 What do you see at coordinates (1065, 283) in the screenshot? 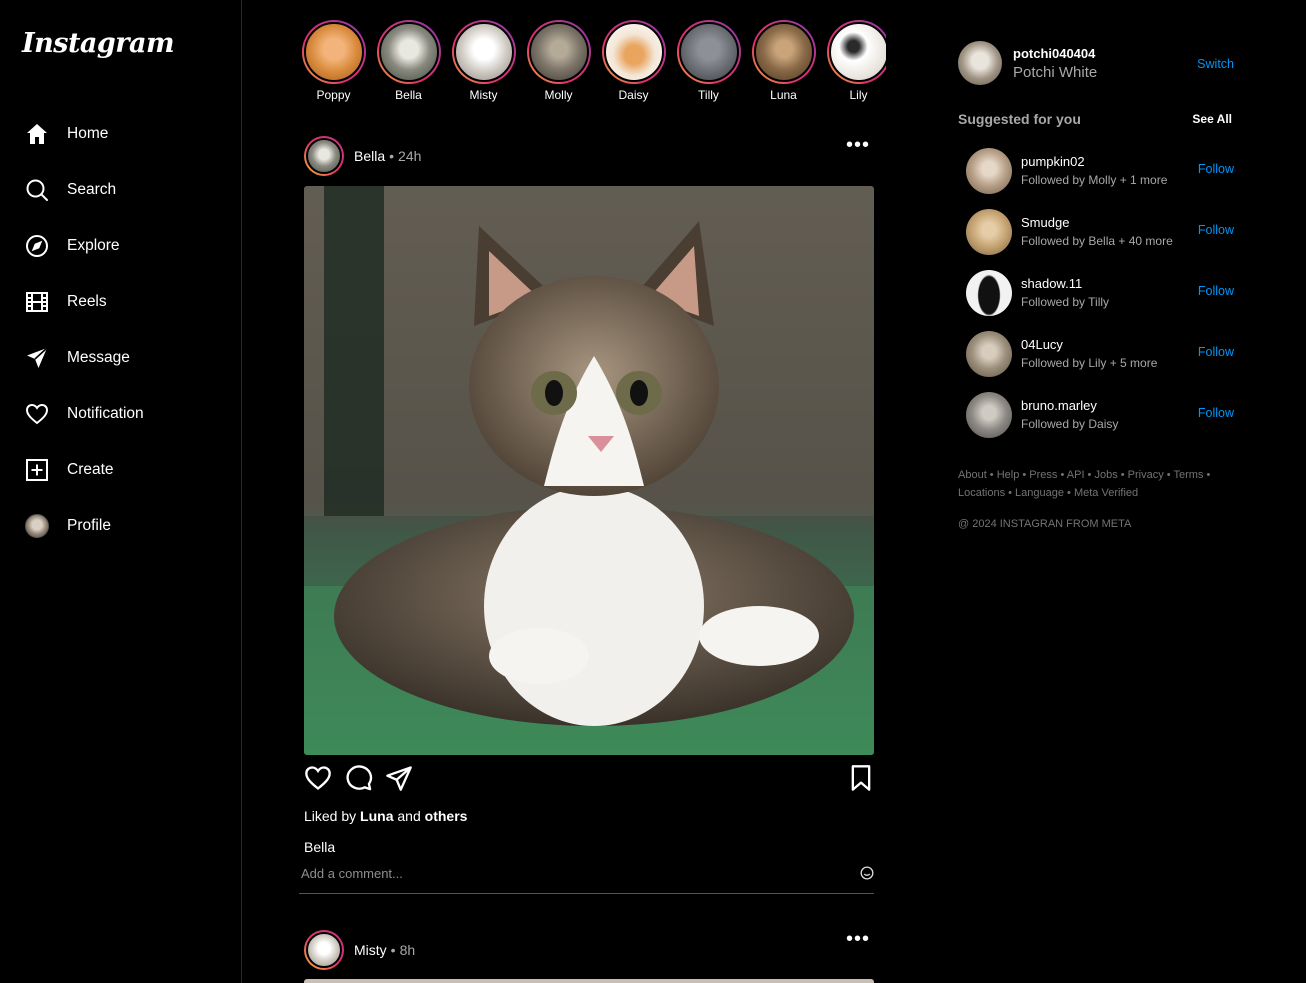
I see `suggestion-username: shadow.11` at bounding box center [1065, 283].